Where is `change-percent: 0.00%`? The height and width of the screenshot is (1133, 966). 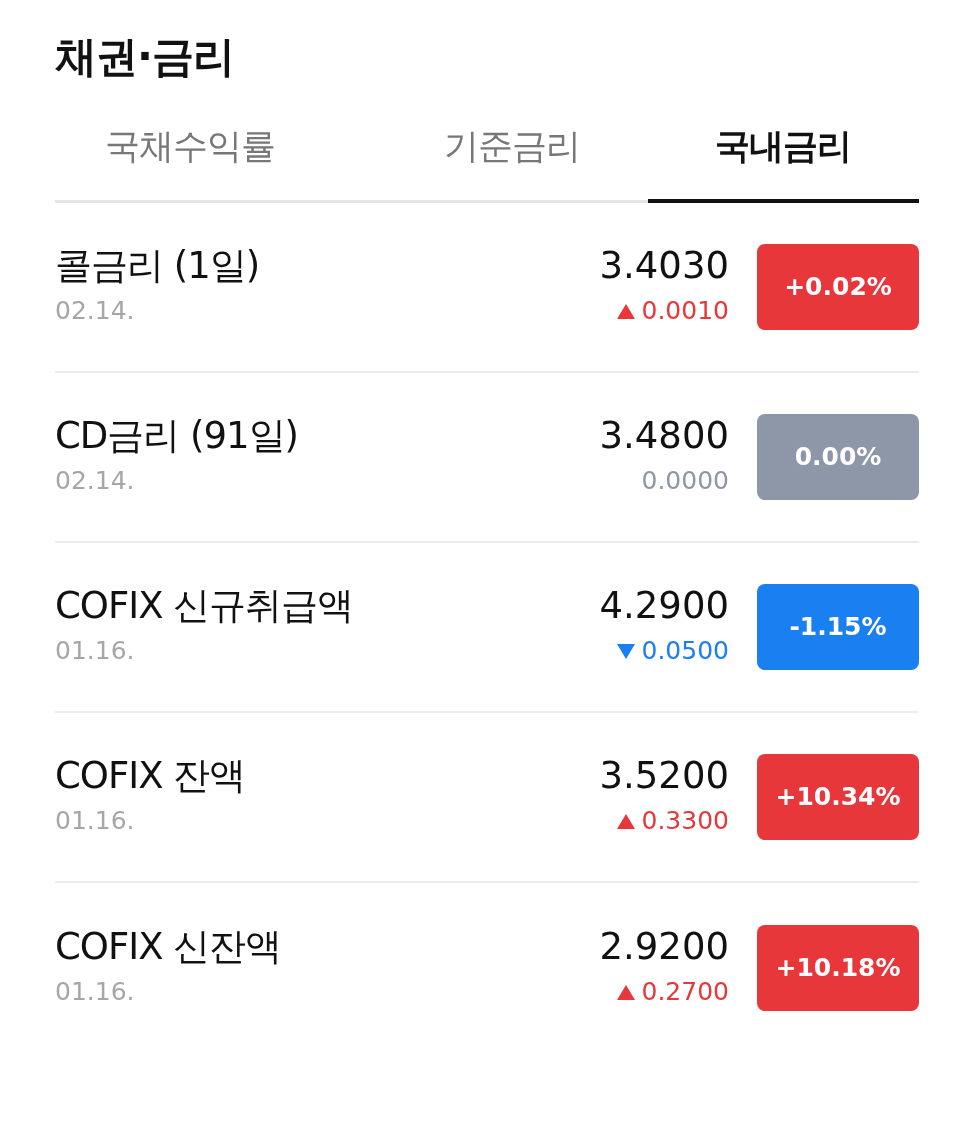
change-percent: 0.00% is located at coordinates (838, 456).